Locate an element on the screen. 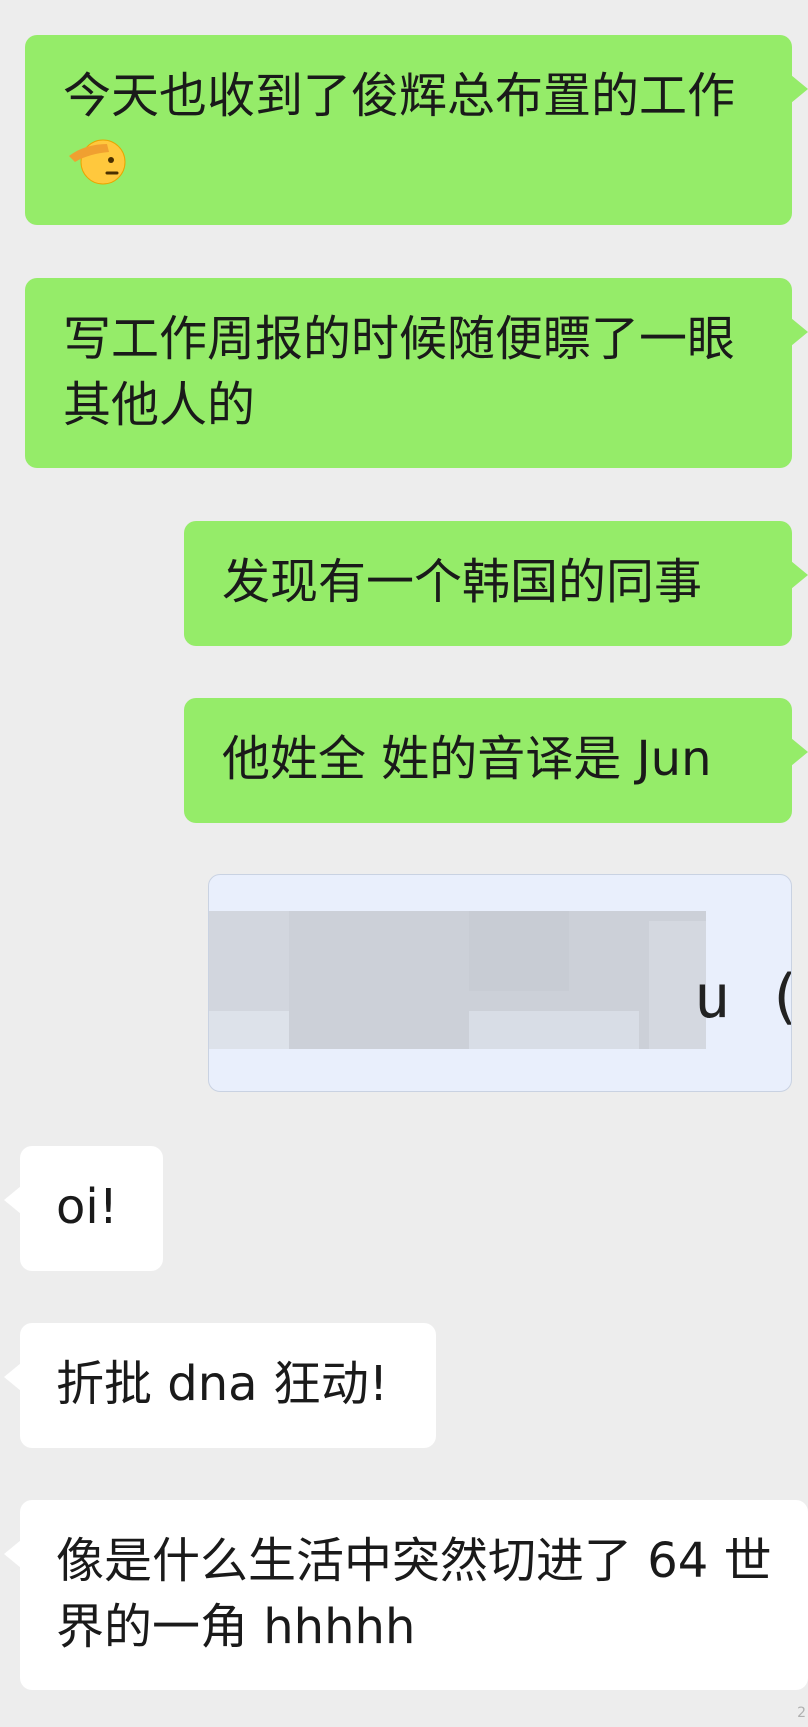 This screenshot has height=1727, width=808. message-bubble-incoming: 像是什么生活中突然切进了 64 世界的一角 hhhhh is located at coordinates (406, 1595).